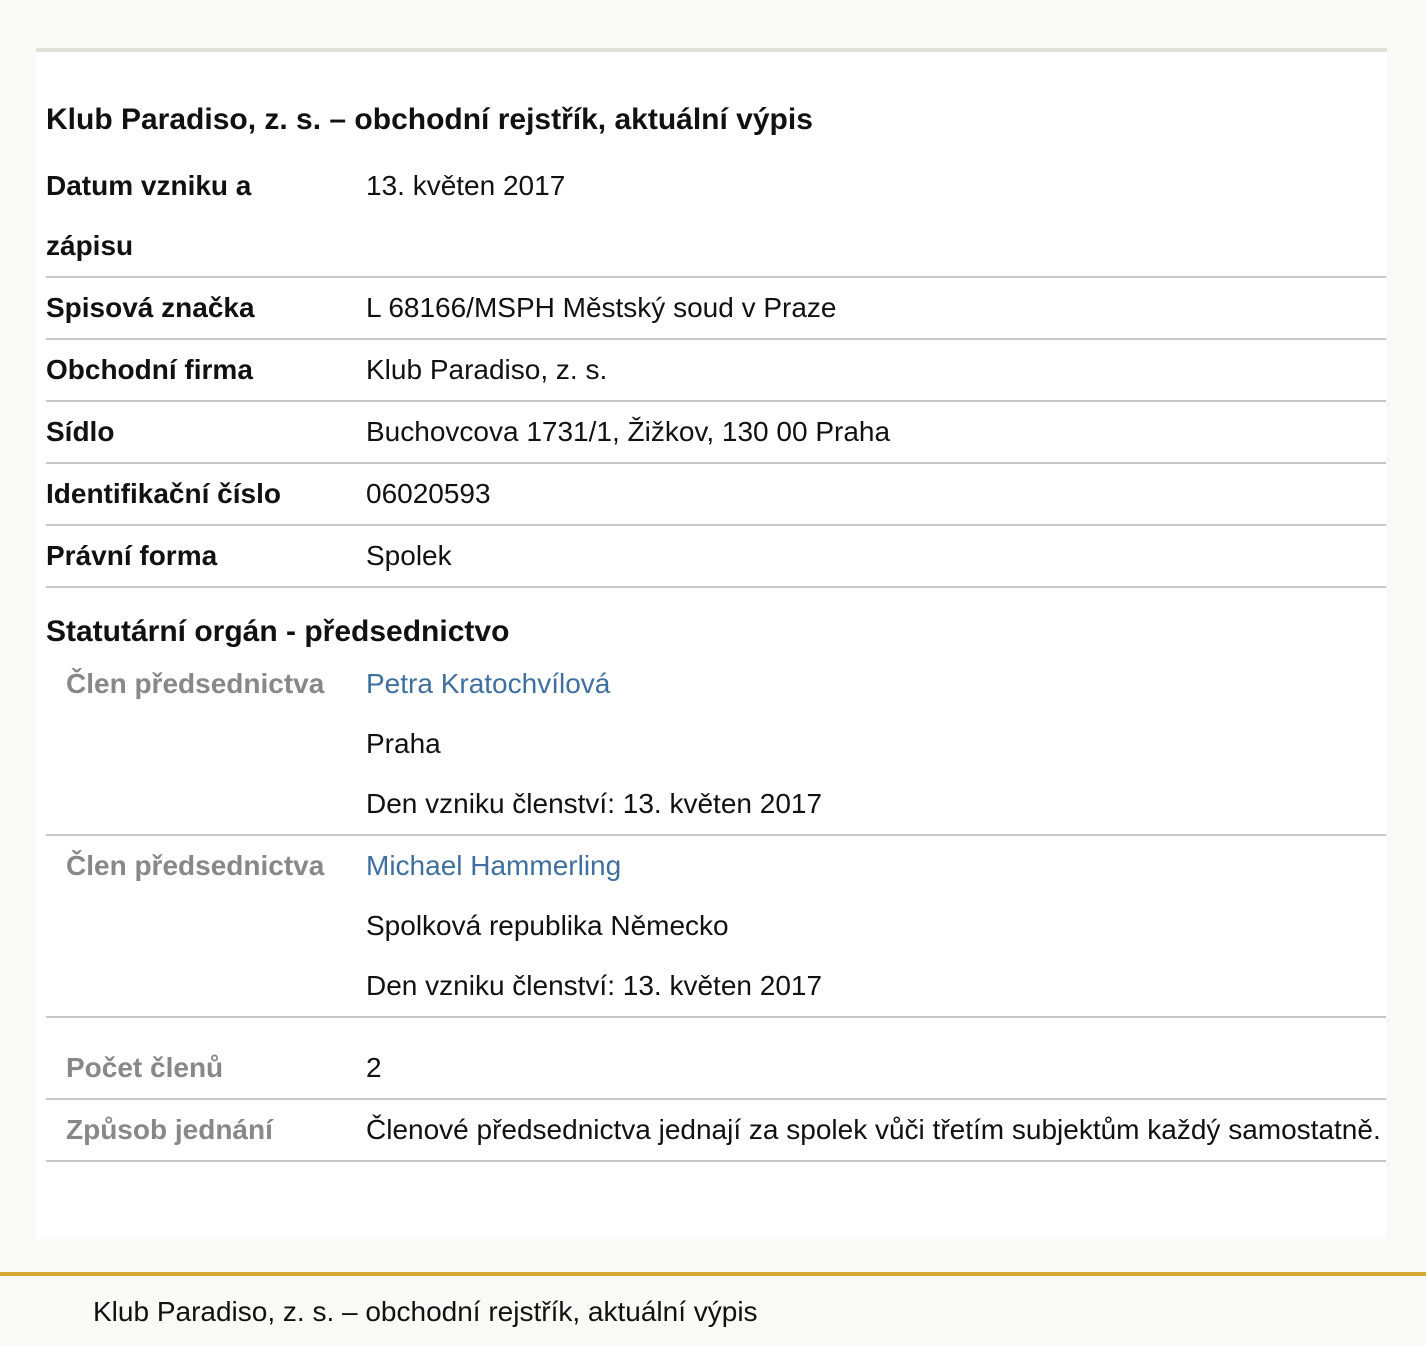  I want to click on member-location: Praha, so click(403, 743).